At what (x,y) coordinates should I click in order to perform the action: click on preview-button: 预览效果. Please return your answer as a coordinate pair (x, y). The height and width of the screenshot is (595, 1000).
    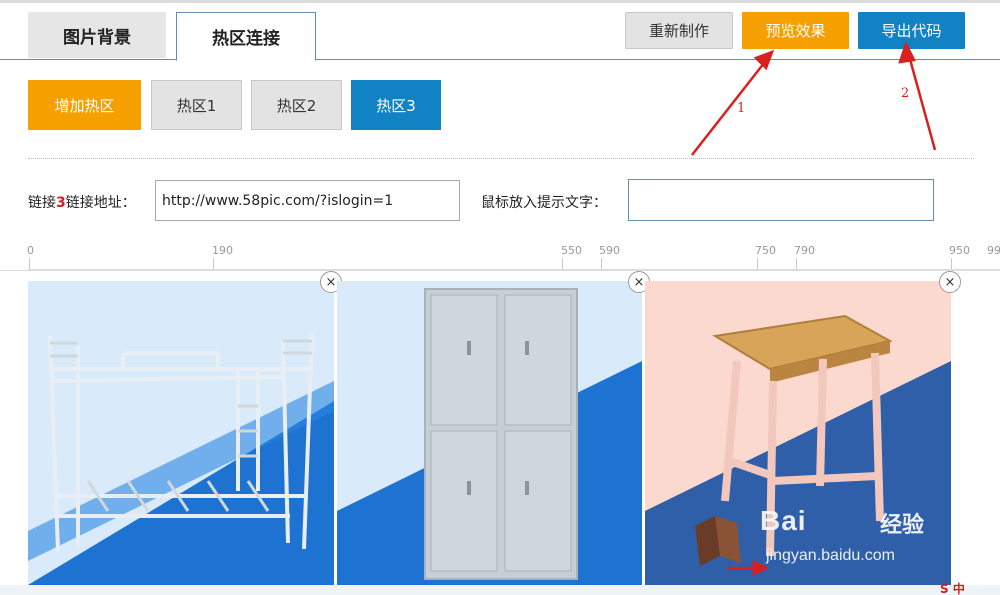
    Looking at the image, I should click on (795, 30).